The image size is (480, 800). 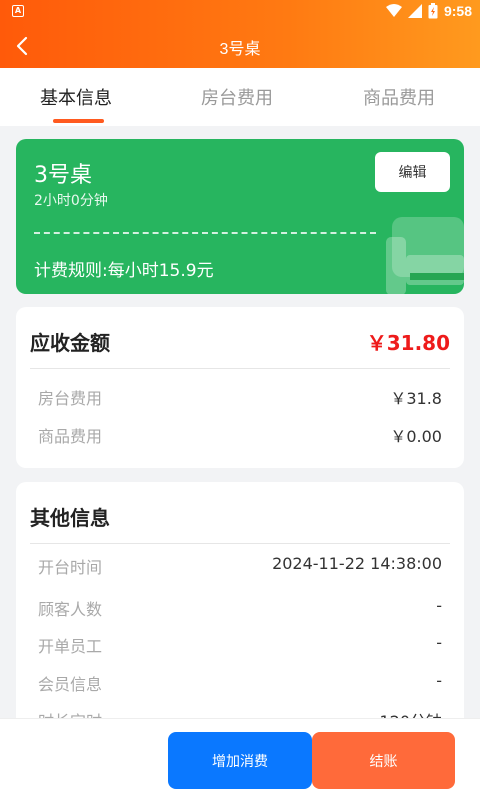 What do you see at coordinates (357, 563) in the screenshot?
I see `open-time-value: 2024-11-22 14:38:00` at bounding box center [357, 563].